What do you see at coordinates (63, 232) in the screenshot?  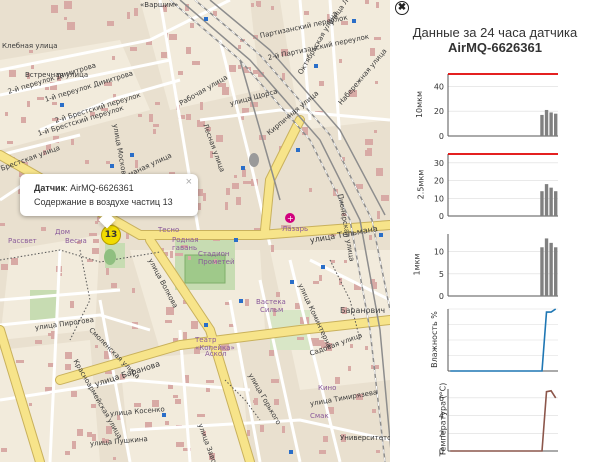 I see `poi-label: Дом` at bounding box center [63, 232].